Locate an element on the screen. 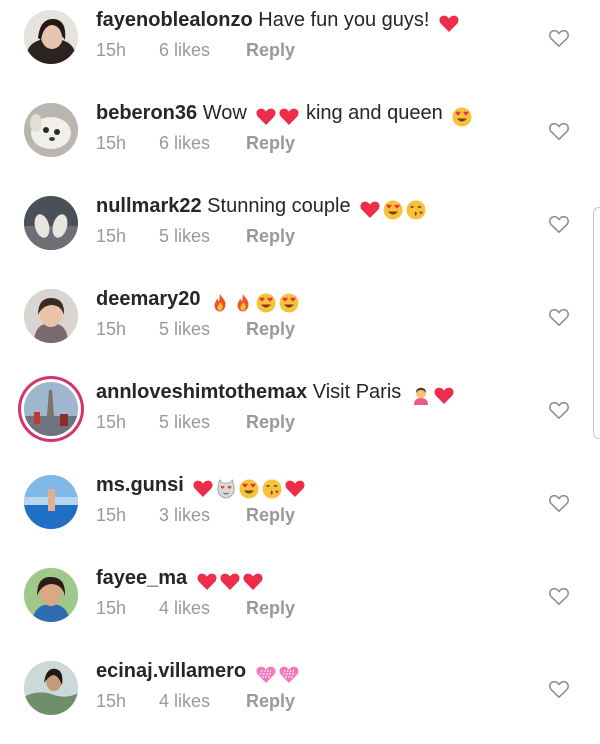  comment-text-continued: king and queen is located at coordinates (374, 113).